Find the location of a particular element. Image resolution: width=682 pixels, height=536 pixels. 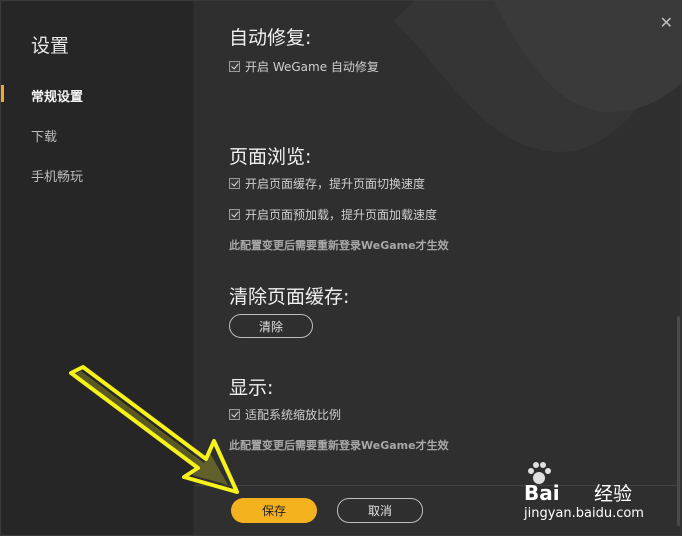

display-scale-checkbox: 适配系统缩放比例 is located at coordinates (285, 414).